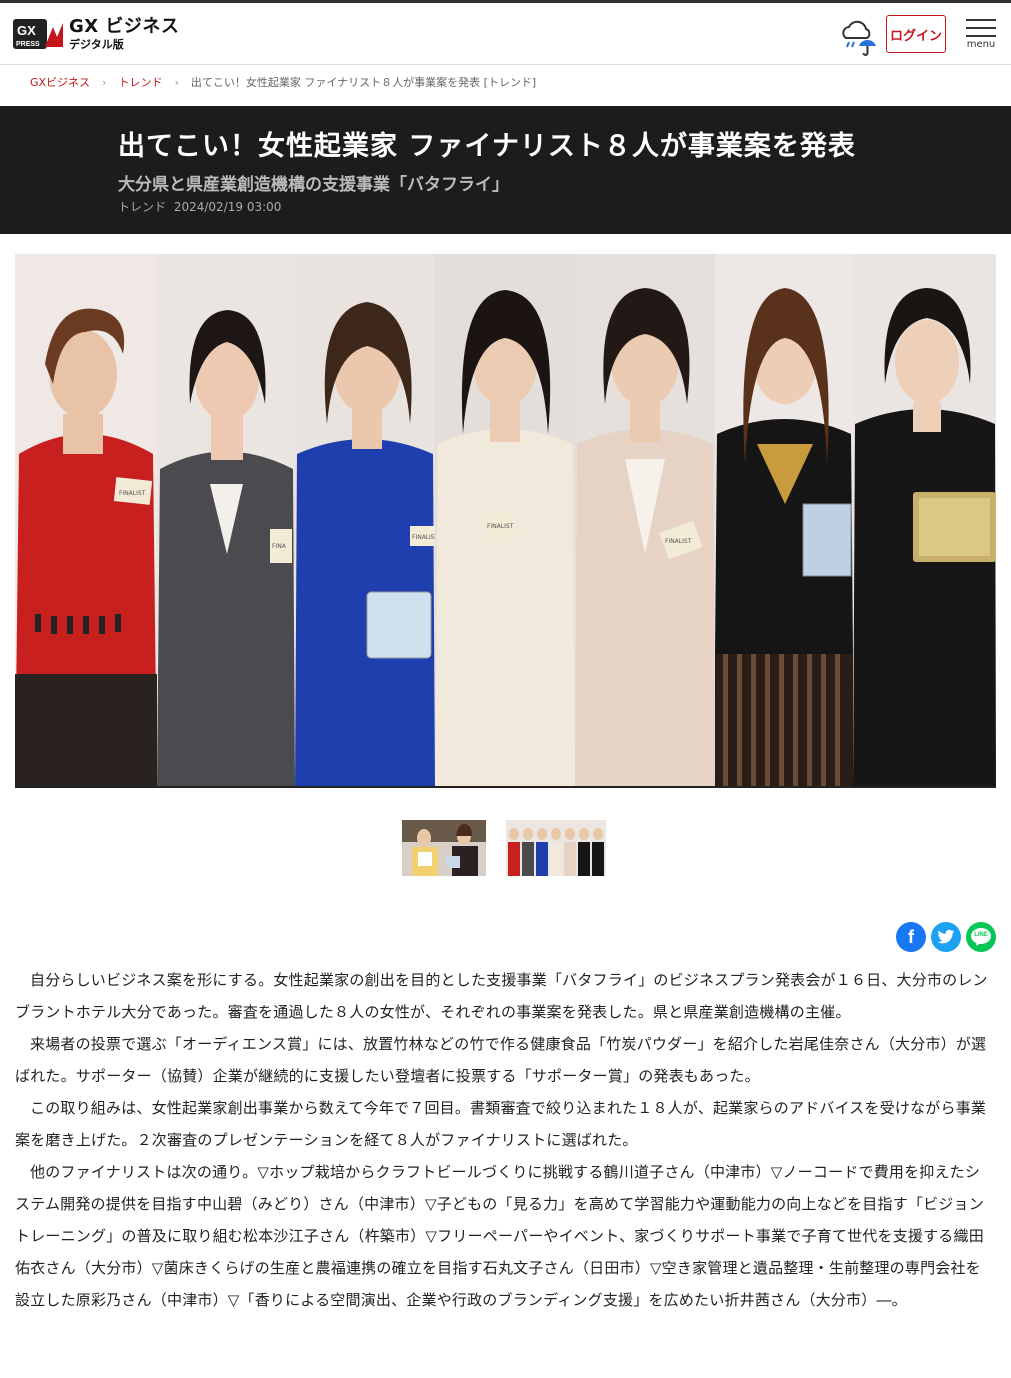 The height and width of the screenshot is (1378, 1011). I want to click on twitter-bird-icon, so click(946, 936).